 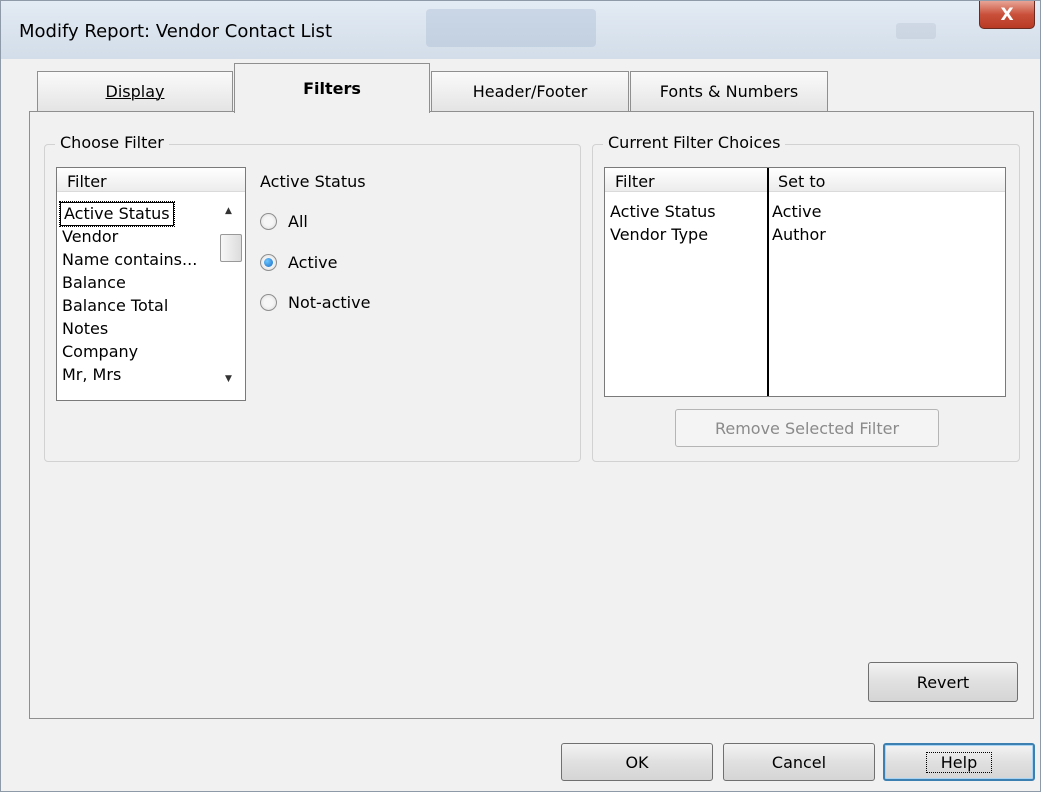 I want to click on list-item: Mr, Mrs, so click(x=91, y=375).